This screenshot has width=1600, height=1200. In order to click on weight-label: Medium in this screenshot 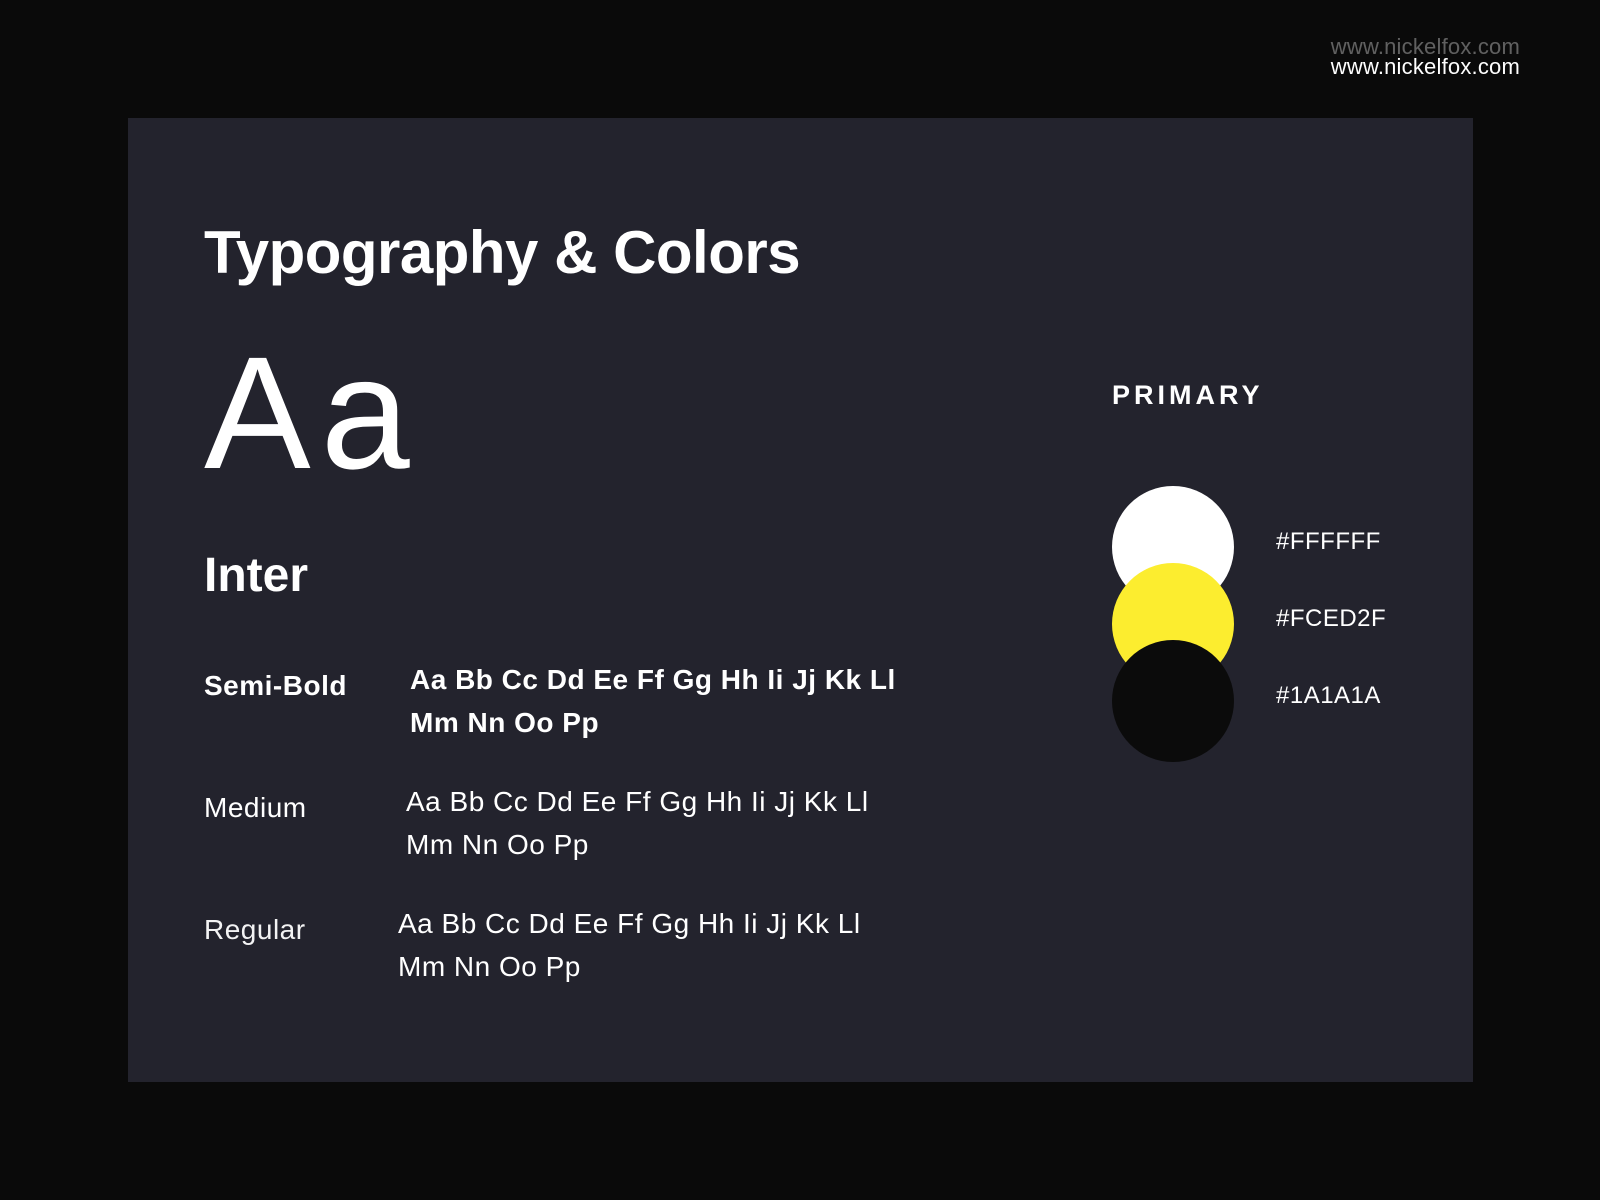, I will do `click(255, 807)`.